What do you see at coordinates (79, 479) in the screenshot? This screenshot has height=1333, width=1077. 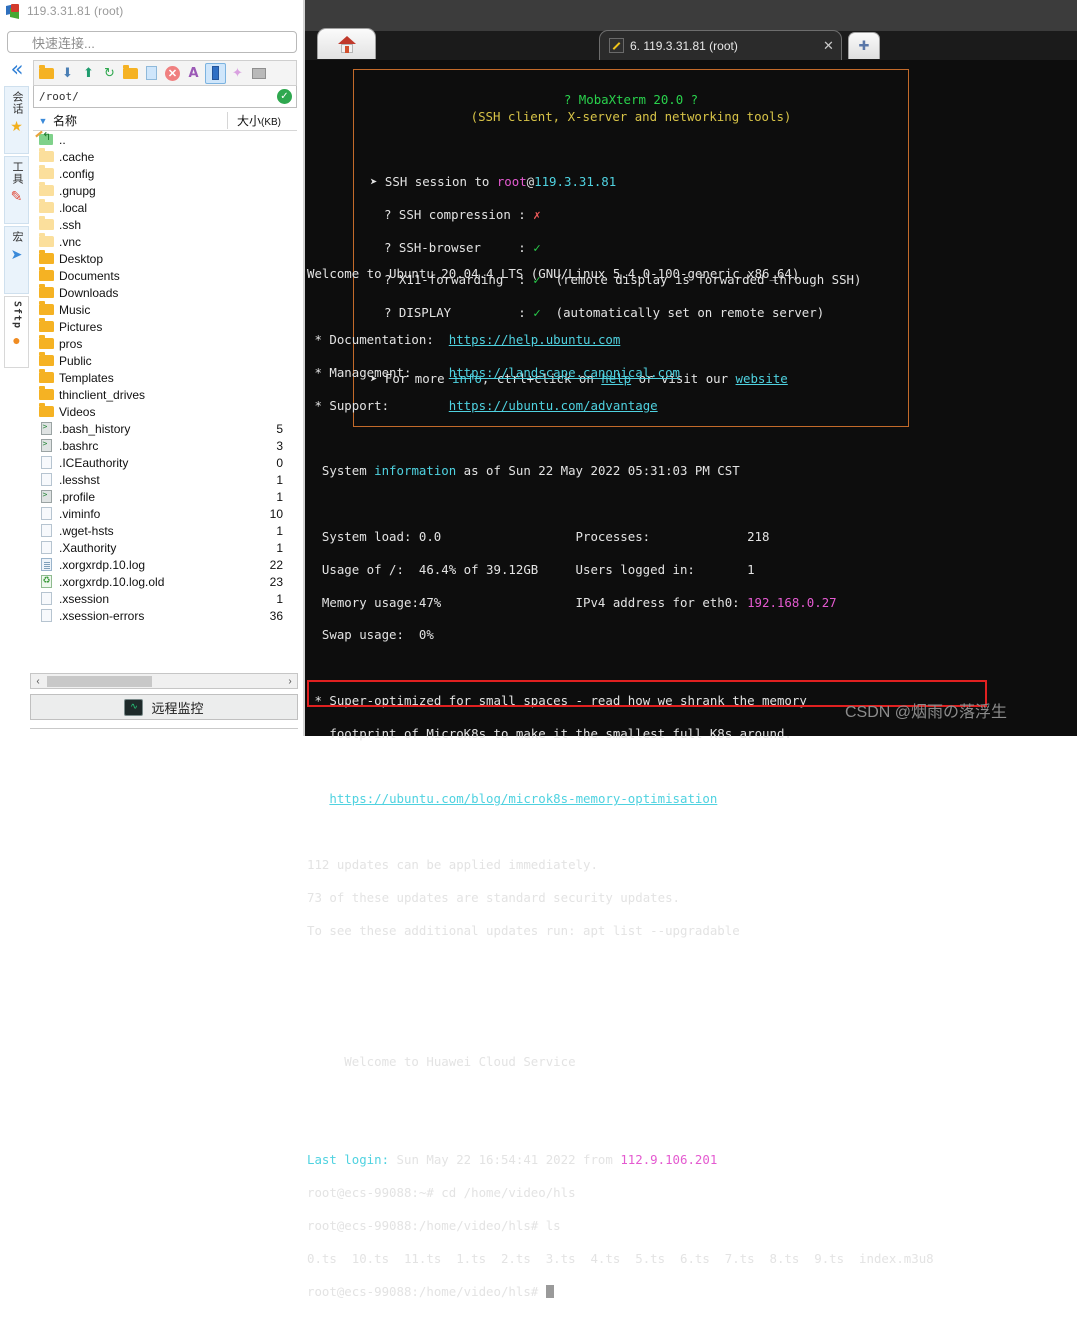 I see `file-name: .lesshst` at bounding box center [79, 479].